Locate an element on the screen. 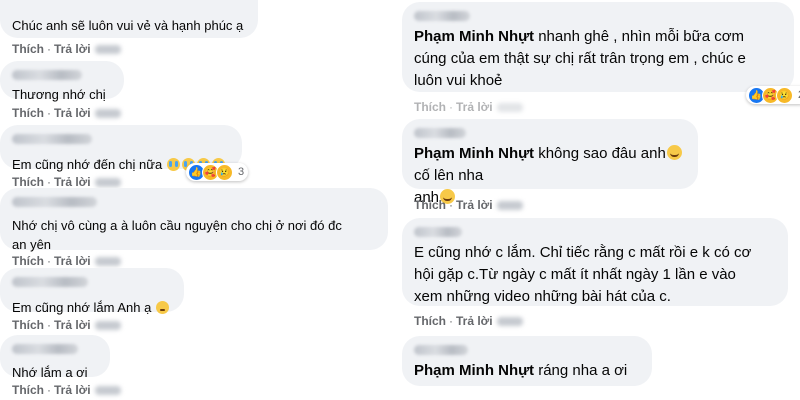 This screenshot has height=400, width=800. comment-text-line: cố lên nha is located at coordinates (449, 175).